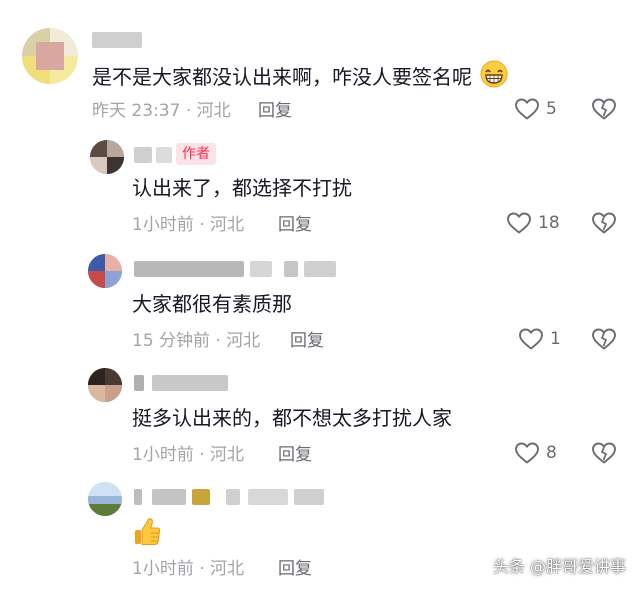 This screenshot has height=591, width=640. Describe the element at coordinates (242, 188) in the screenshot. I see `comment-text: 认出来了，都选择不打扰` at that location.